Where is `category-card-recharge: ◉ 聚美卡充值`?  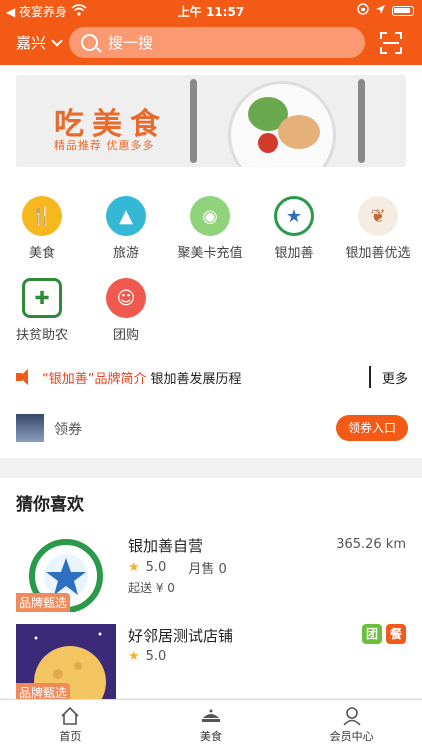
category-card-recharge: ◉ 聚美卡充值 is located at coordinates (210, 228).